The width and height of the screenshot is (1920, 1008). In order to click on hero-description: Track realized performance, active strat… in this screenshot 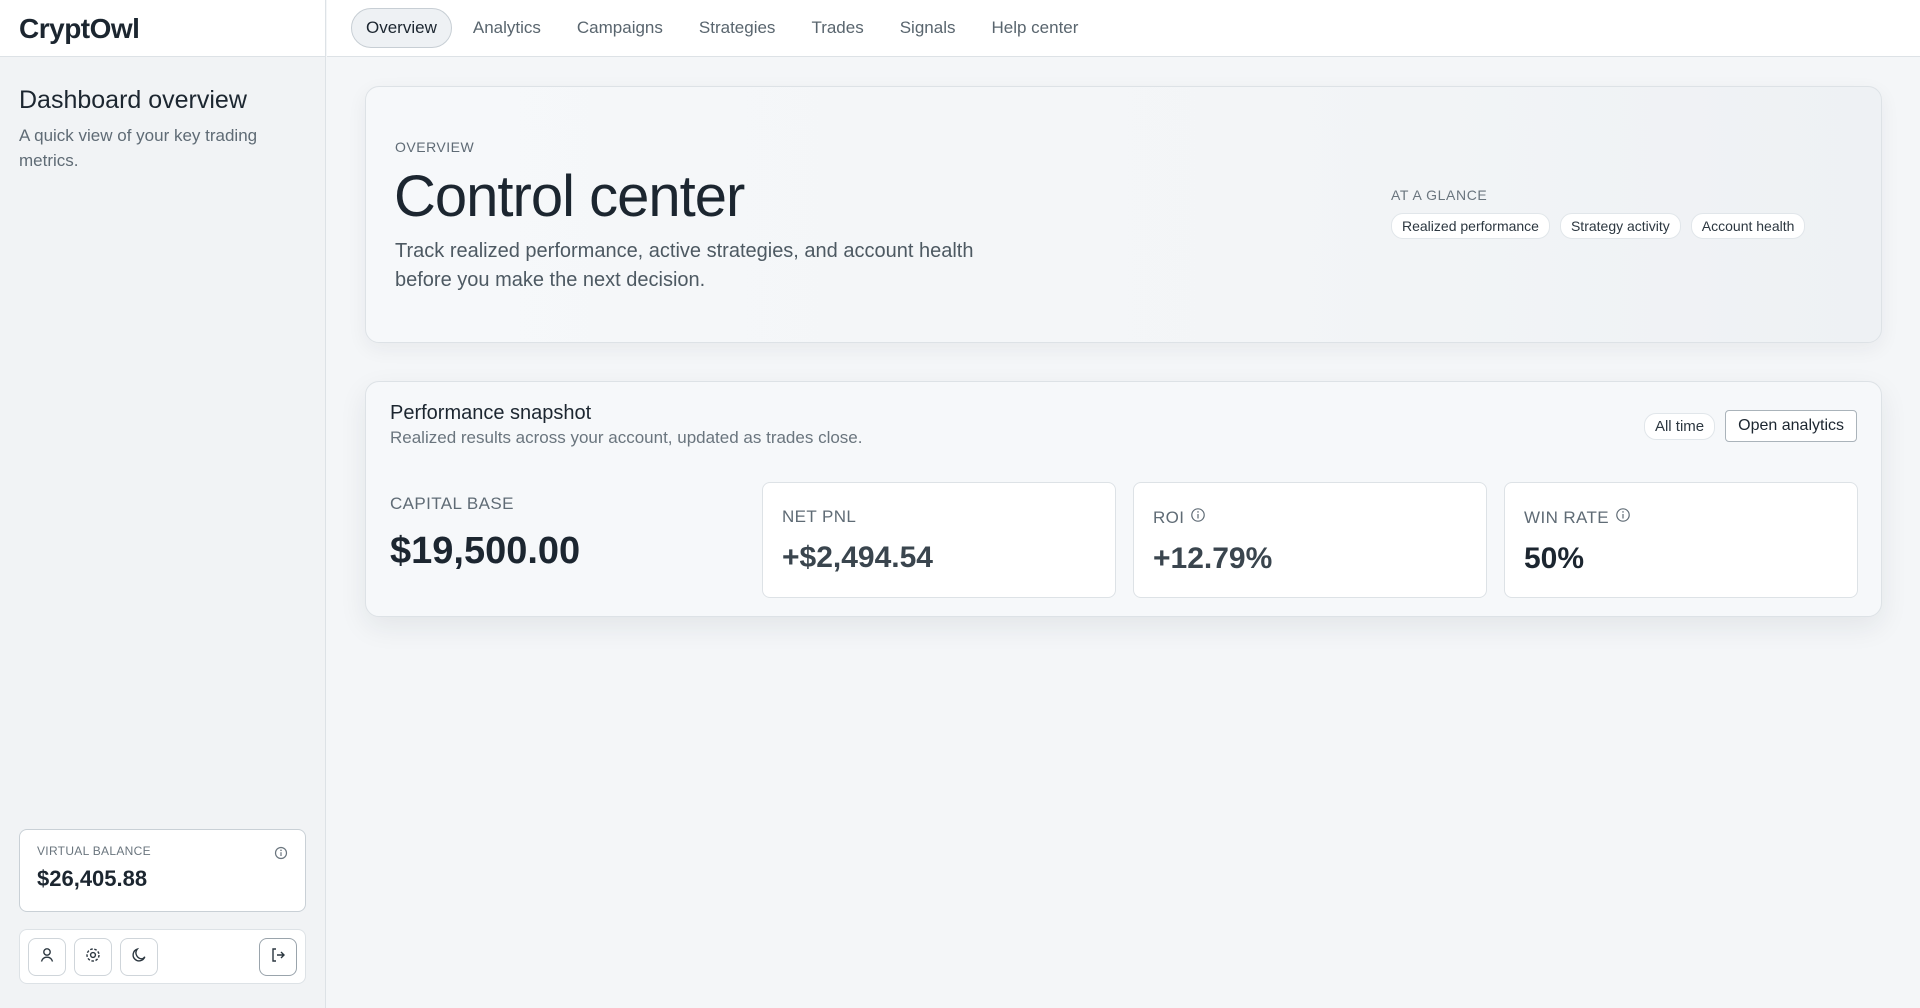, I will do `click(684, 265)`.